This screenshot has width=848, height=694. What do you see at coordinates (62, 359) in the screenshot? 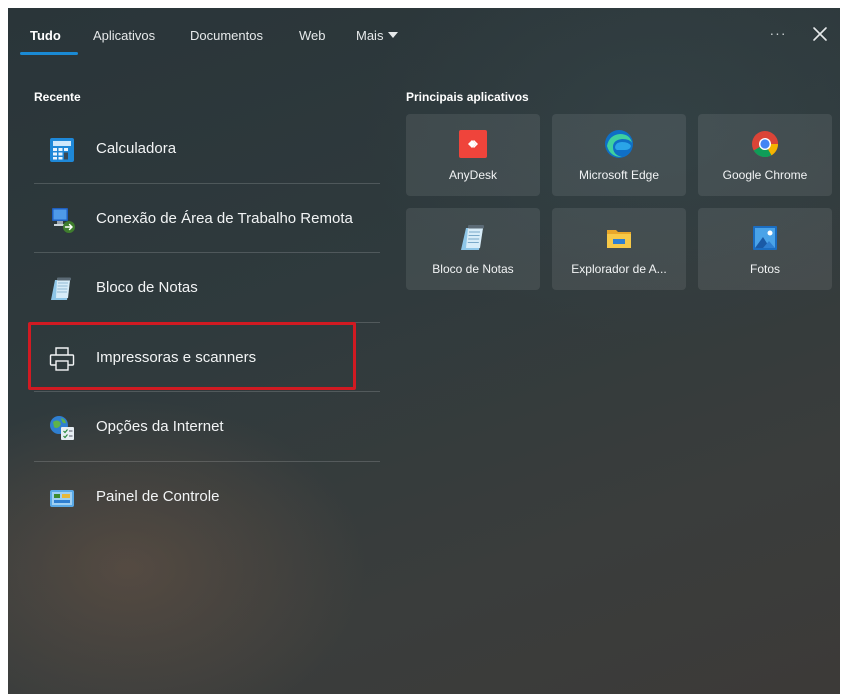
I see `printer-icon` at bounding box center [62, 359].